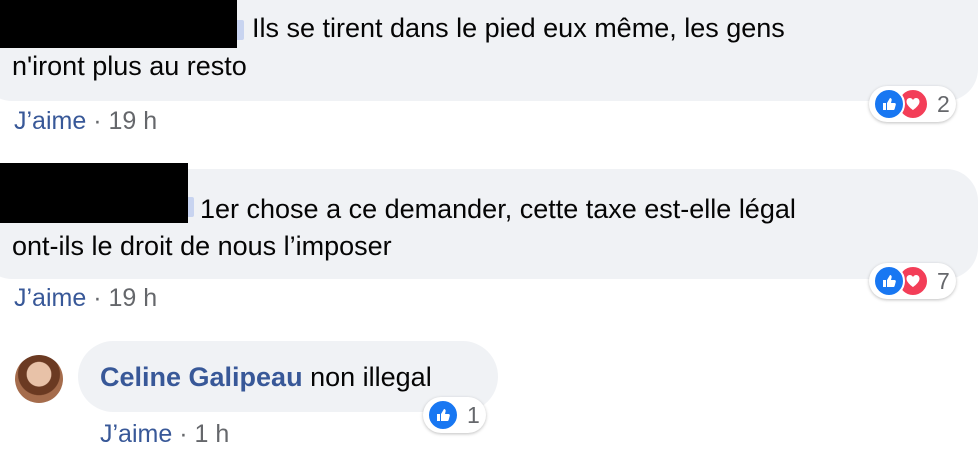 The image size is (980, 469). Describe the element at coordinates (912, 281) in the screenshot. I see `reaction-summary: 7` at that location.